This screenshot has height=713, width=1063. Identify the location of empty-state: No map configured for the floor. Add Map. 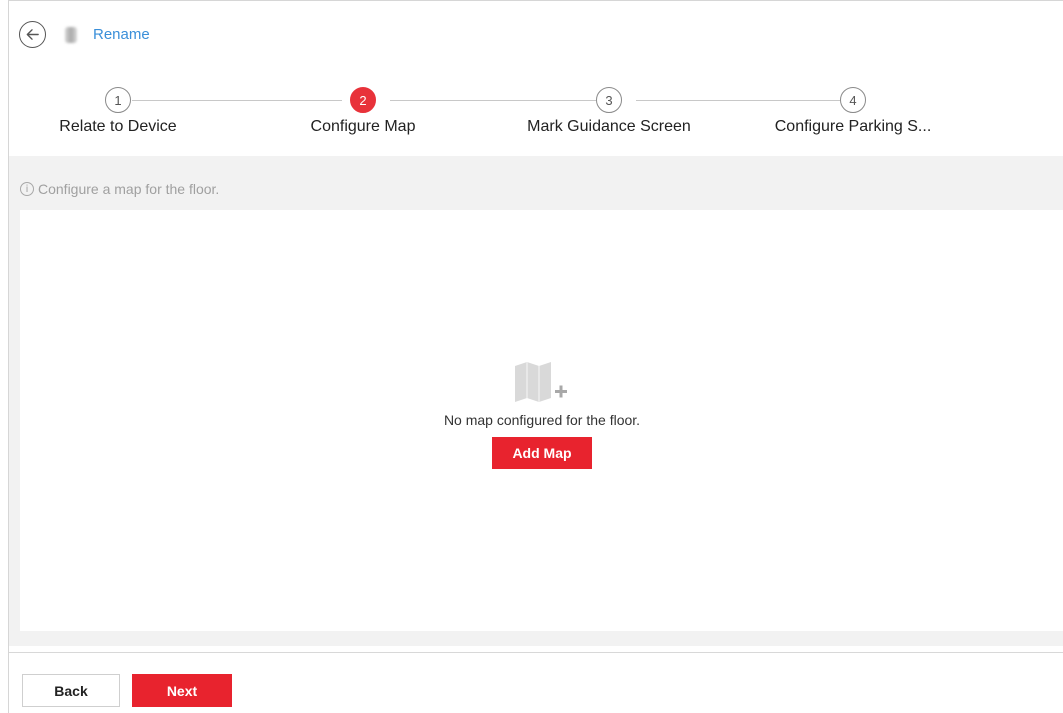
(541, 414).